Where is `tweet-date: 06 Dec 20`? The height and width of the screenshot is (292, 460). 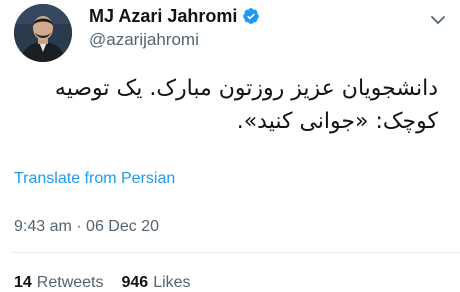
tweet-date: 06 Dec 20 is located at coordinates (122, 226).